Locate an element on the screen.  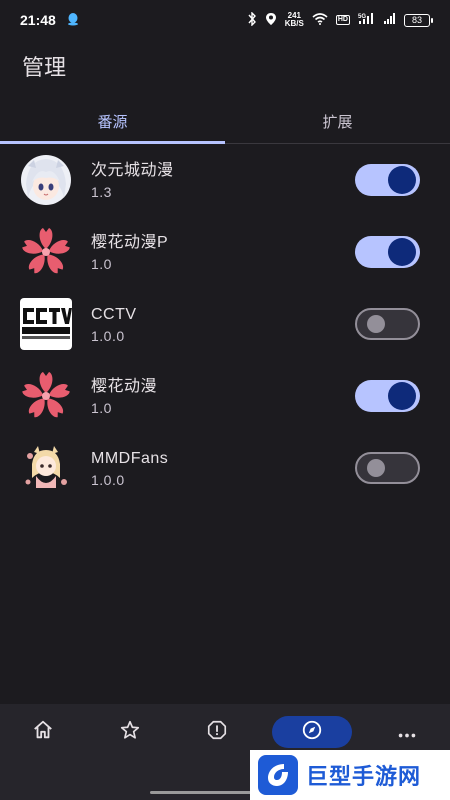
compass-icon is located at coordinates (312, 732).